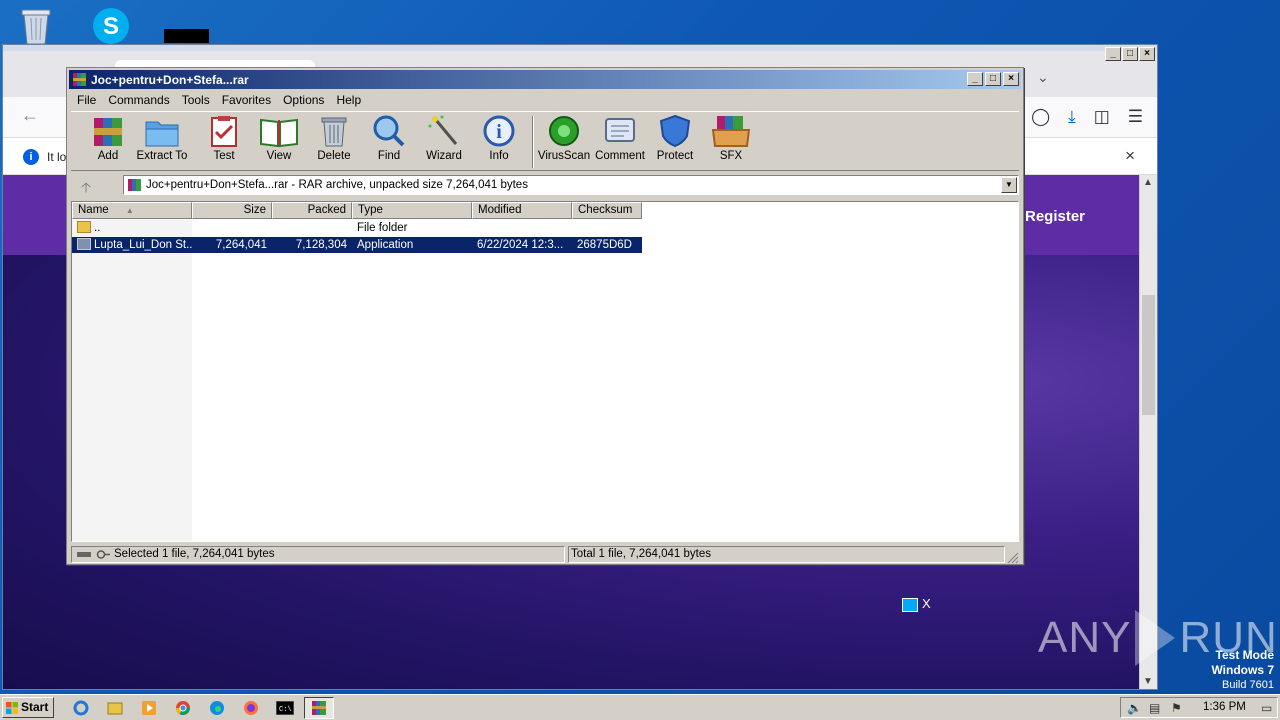 This screenshot has width=1280, height=720. Describe the element at coordinates (412, 210) in the screenshot. I see `column-type: Type` at that location.